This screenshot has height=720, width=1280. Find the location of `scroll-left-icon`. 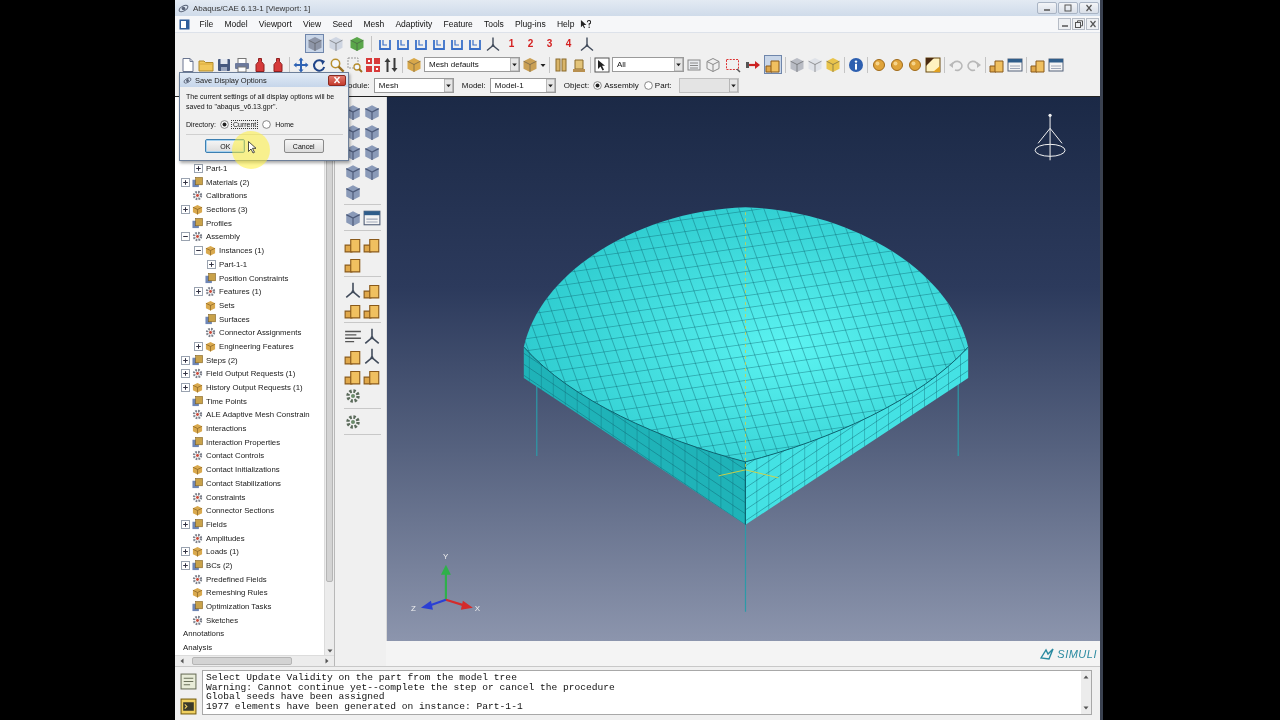

scroll-left-icon is located at coordinates (182, 661).